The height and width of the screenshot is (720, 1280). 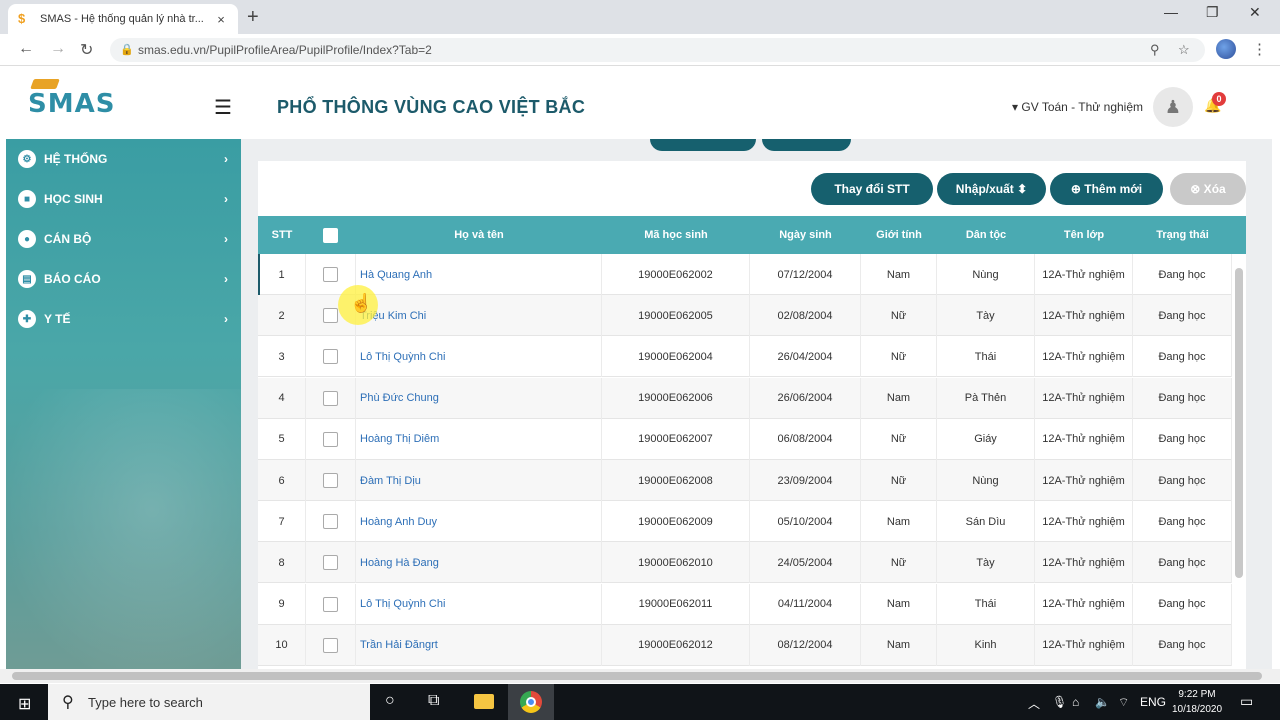 I want to click on student-name-link: Hà Quang Anh, so click(x=396, y=275).